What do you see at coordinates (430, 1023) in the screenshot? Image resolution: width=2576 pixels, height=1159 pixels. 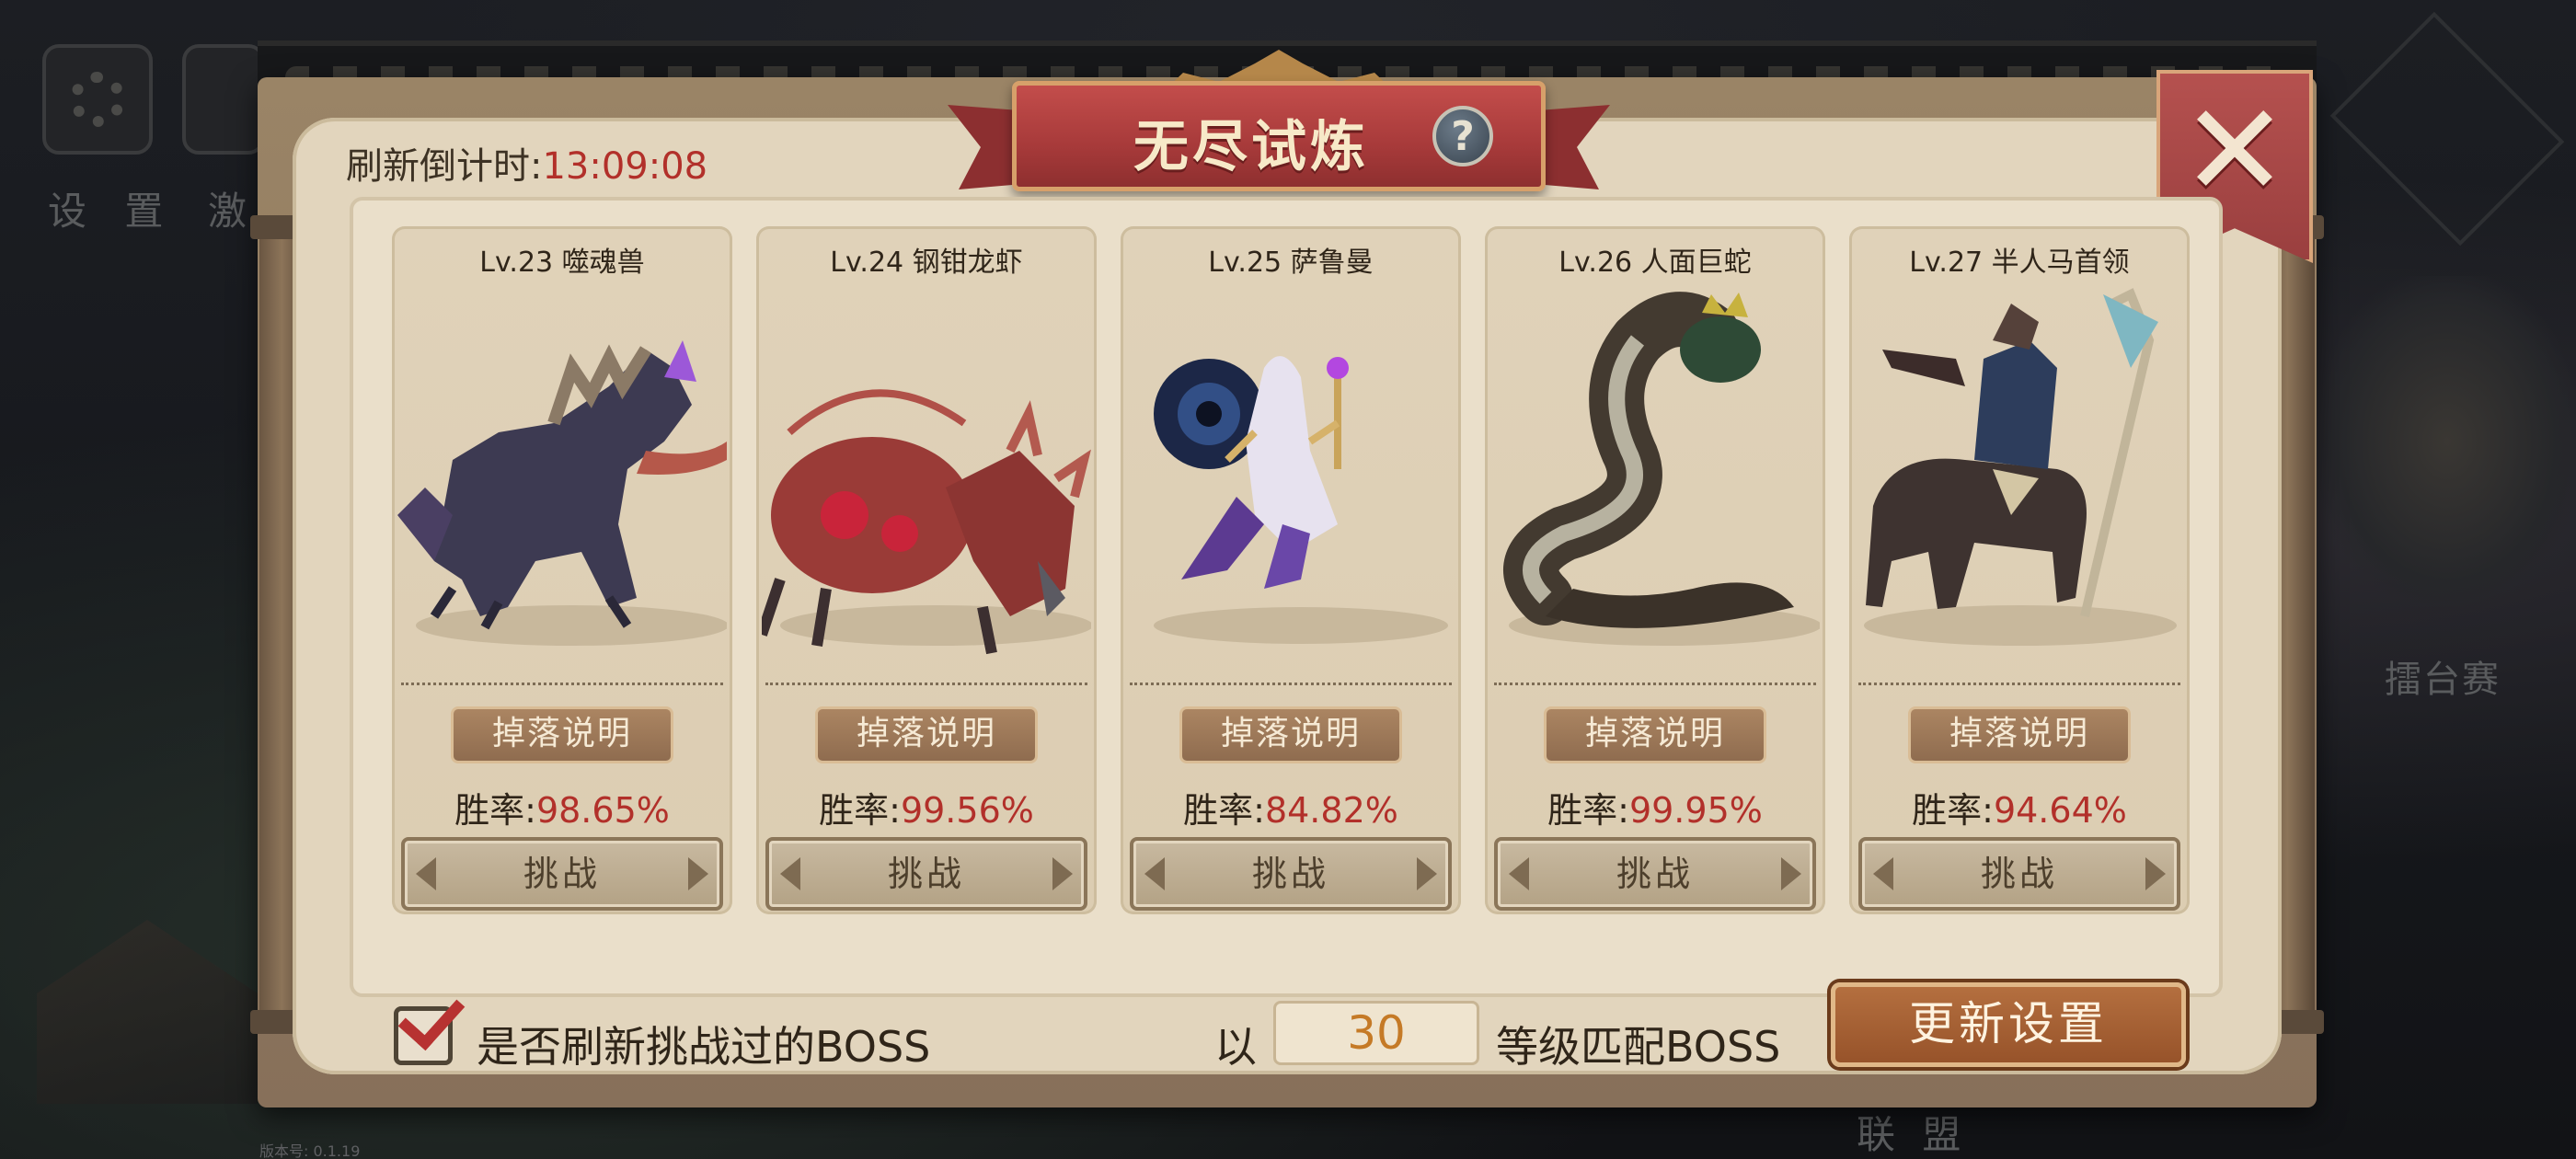 I see `refresh-defeated-checkbox` at bounding box center [430, 1023].